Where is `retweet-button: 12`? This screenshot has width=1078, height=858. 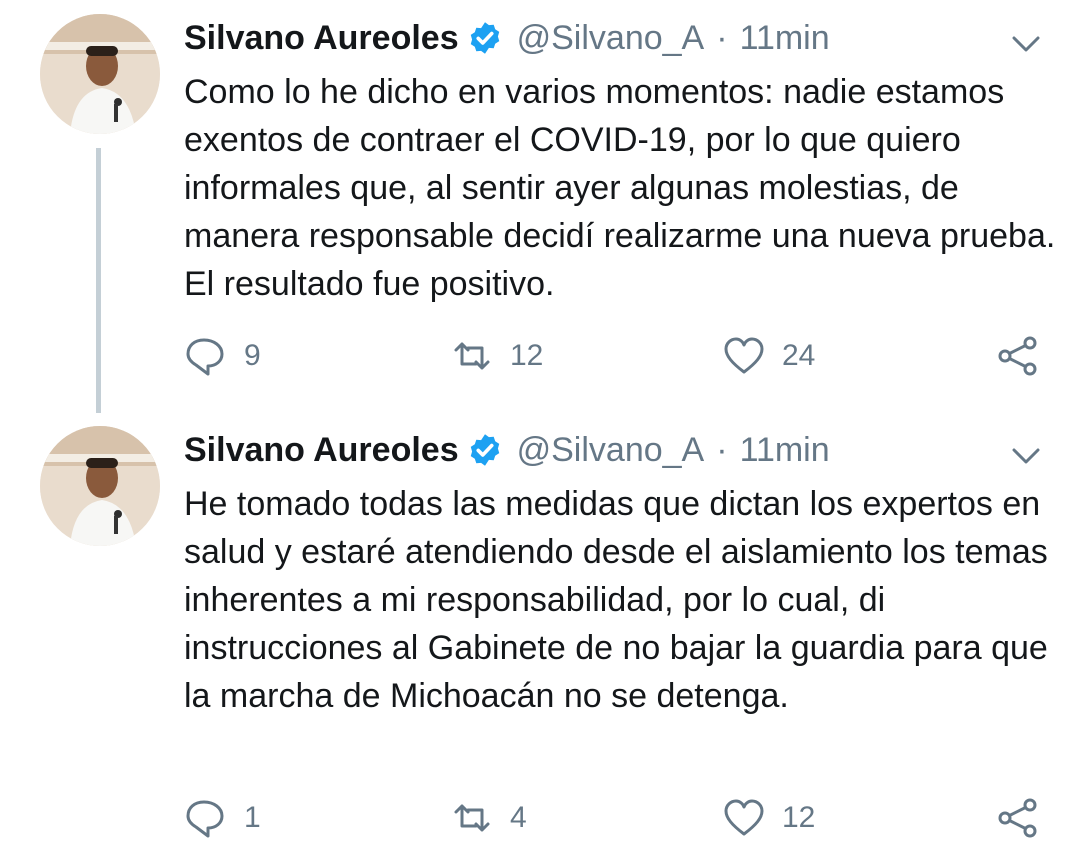 retweet-button: 12 is located at coordinates (496, 356).